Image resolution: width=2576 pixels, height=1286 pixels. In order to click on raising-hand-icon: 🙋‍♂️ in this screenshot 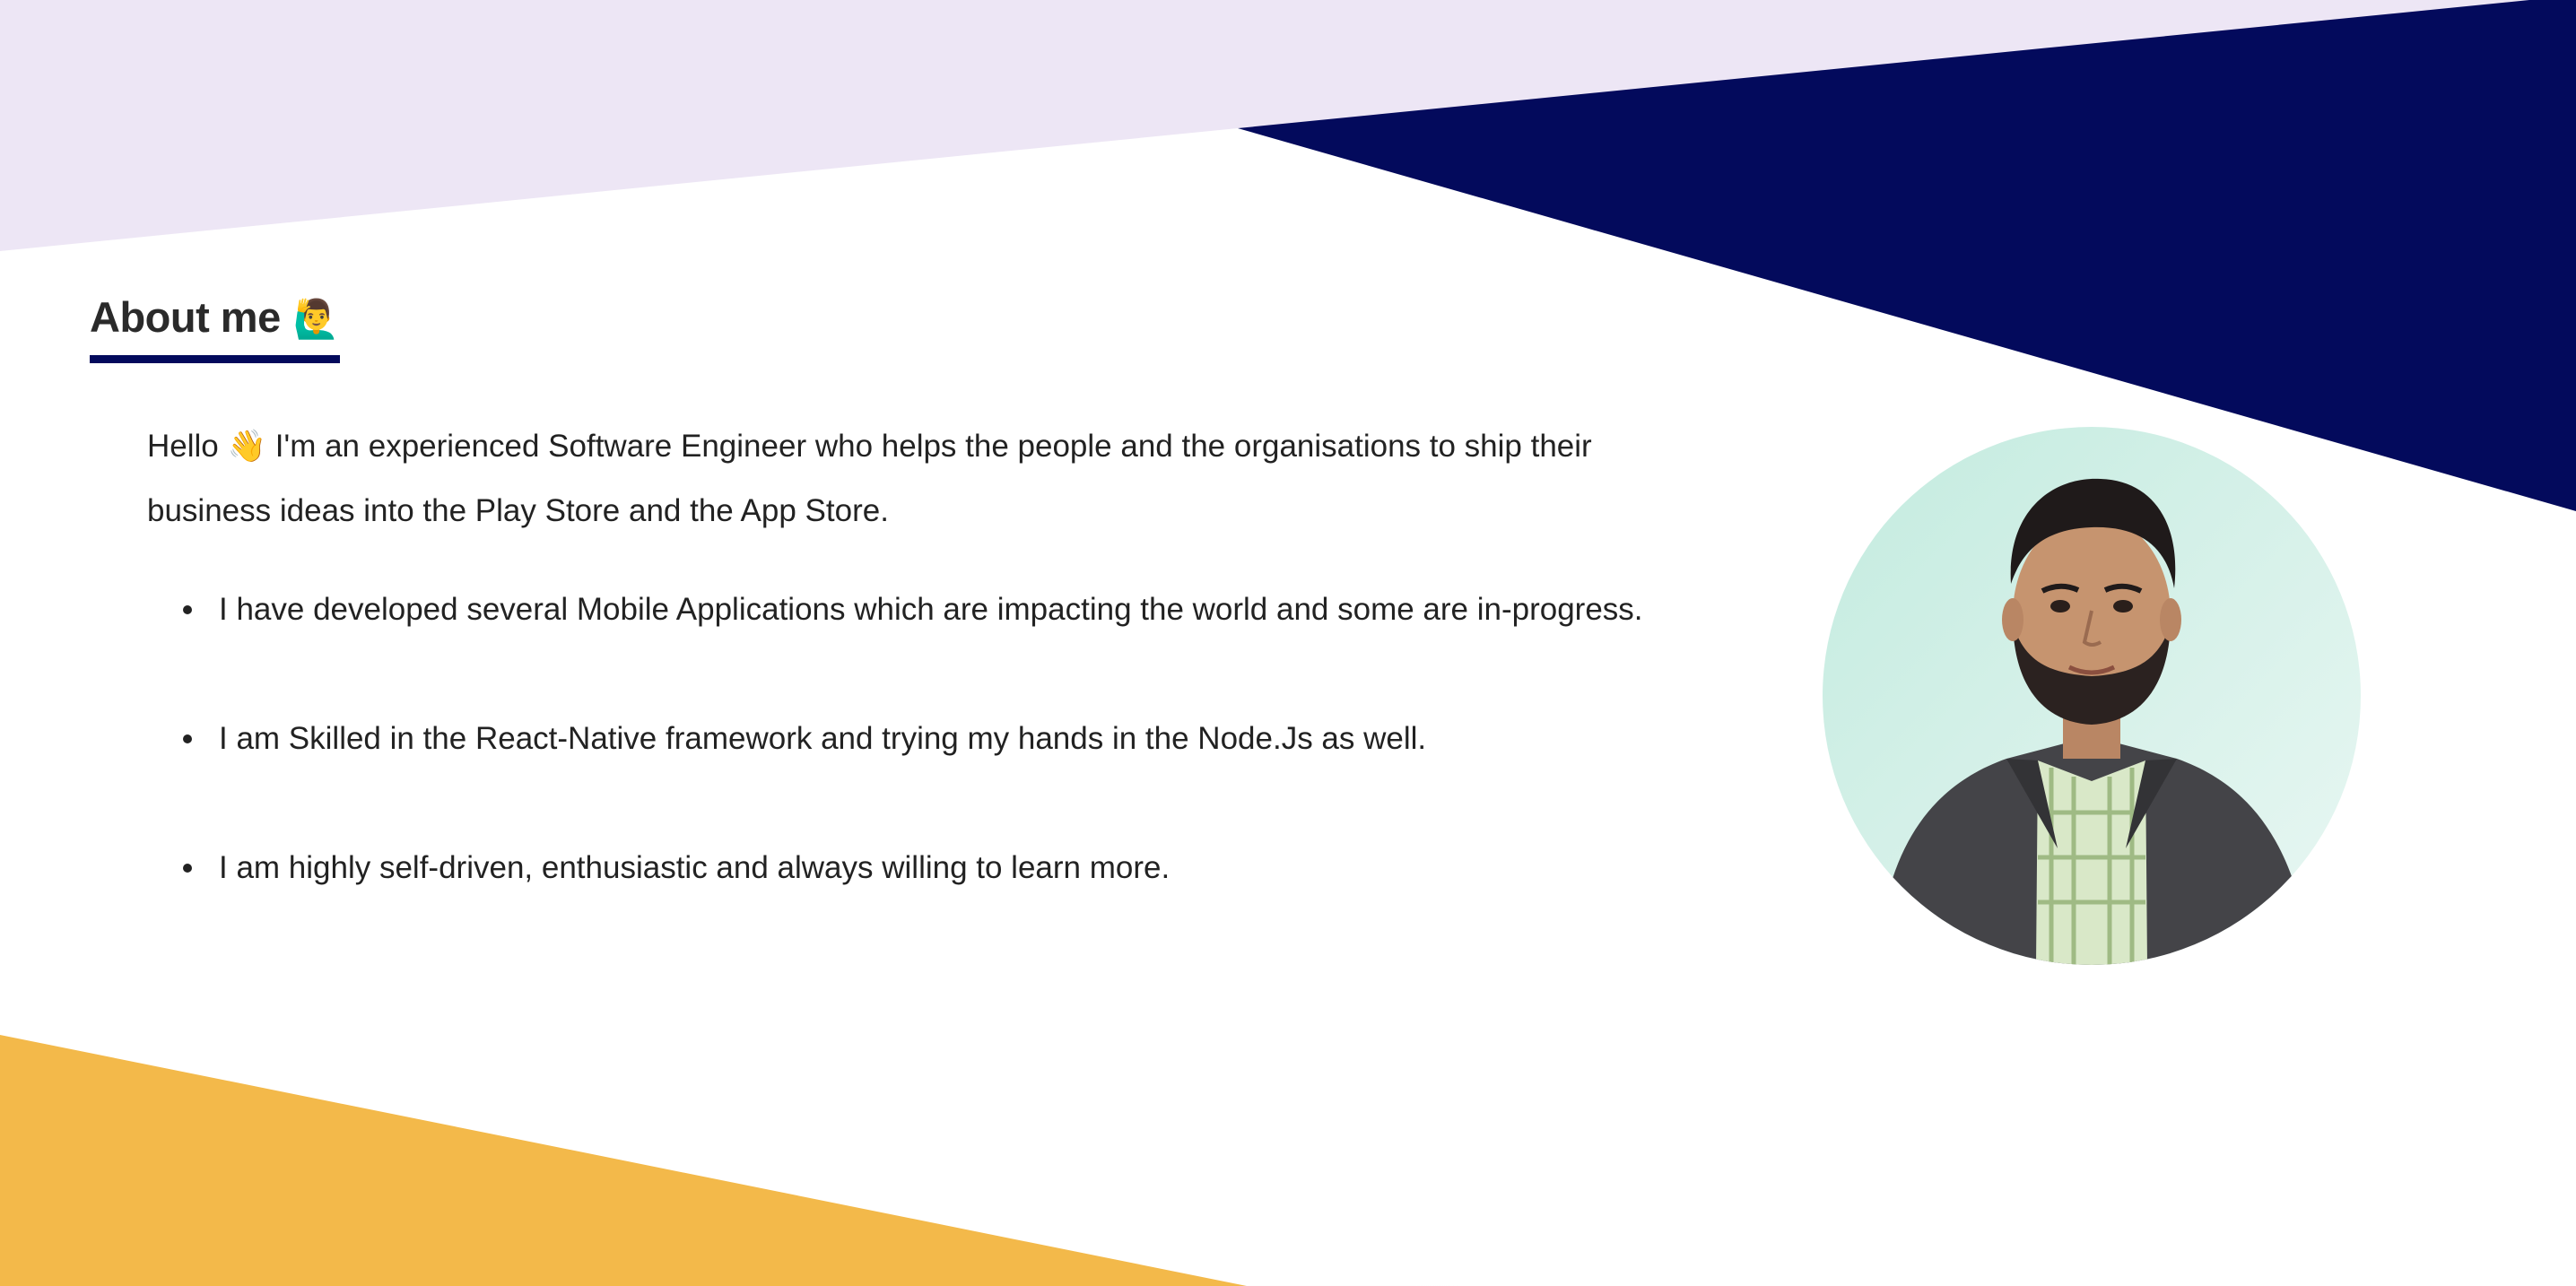, I will do `click(316, 319)`.